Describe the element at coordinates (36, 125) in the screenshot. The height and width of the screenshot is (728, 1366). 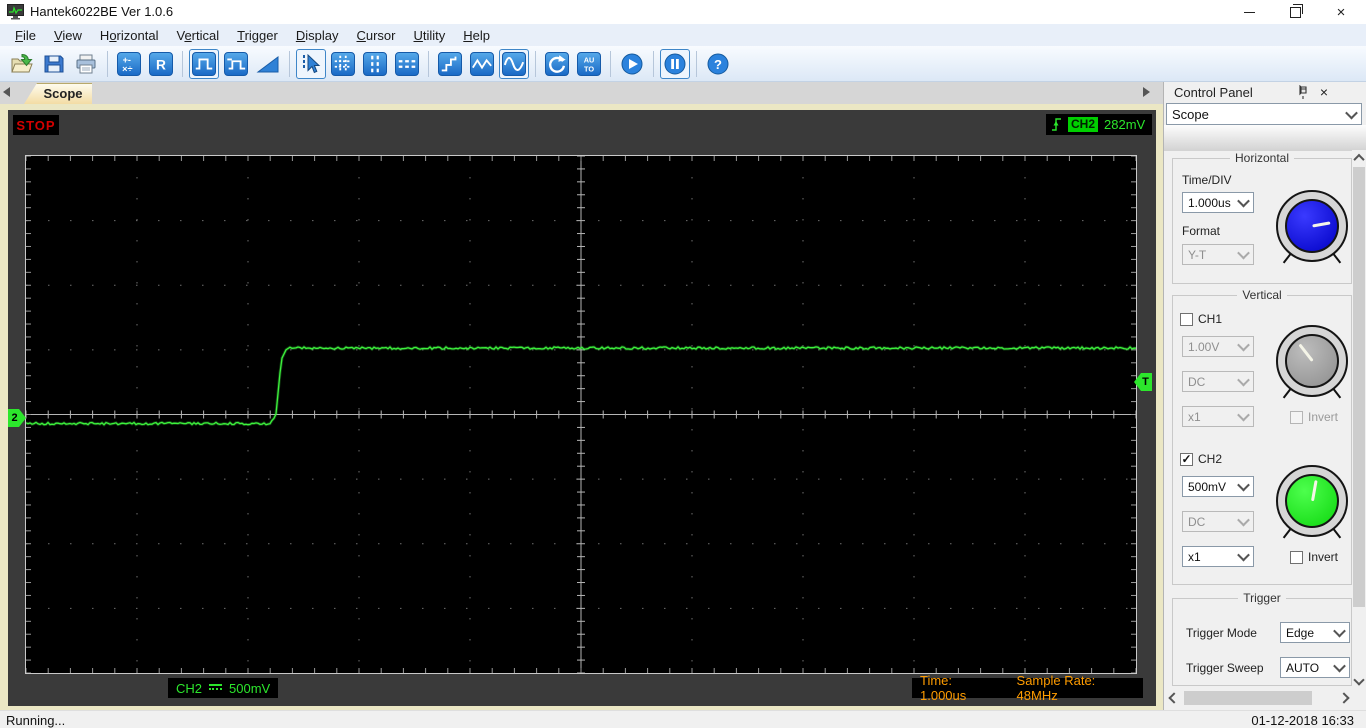
I see `stop-button: STOP` at that location.